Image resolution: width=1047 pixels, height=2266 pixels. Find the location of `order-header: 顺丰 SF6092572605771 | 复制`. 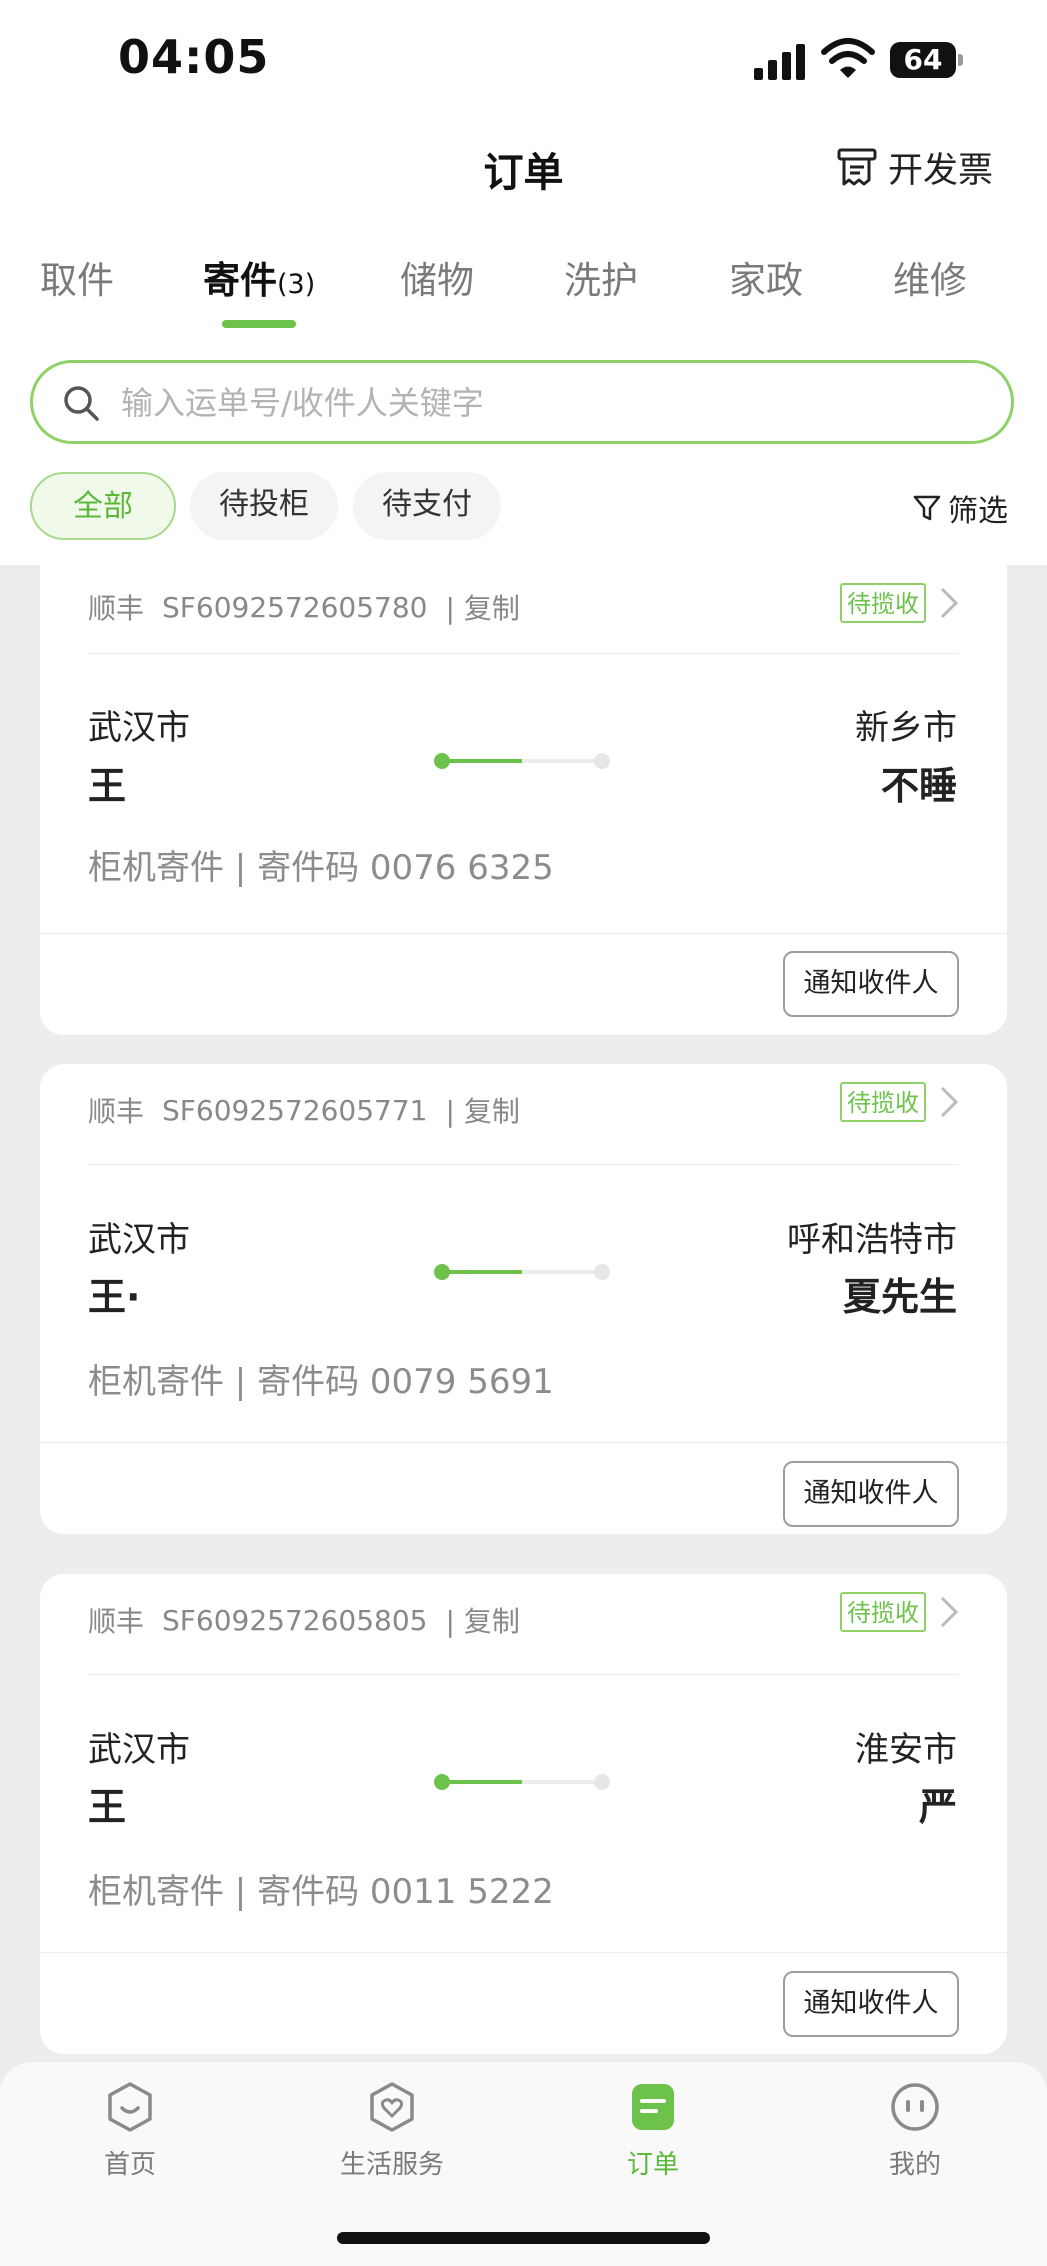

order-header: 顺丰 SF6092572605771 | 复制 is located at coordinates (523, 1110).